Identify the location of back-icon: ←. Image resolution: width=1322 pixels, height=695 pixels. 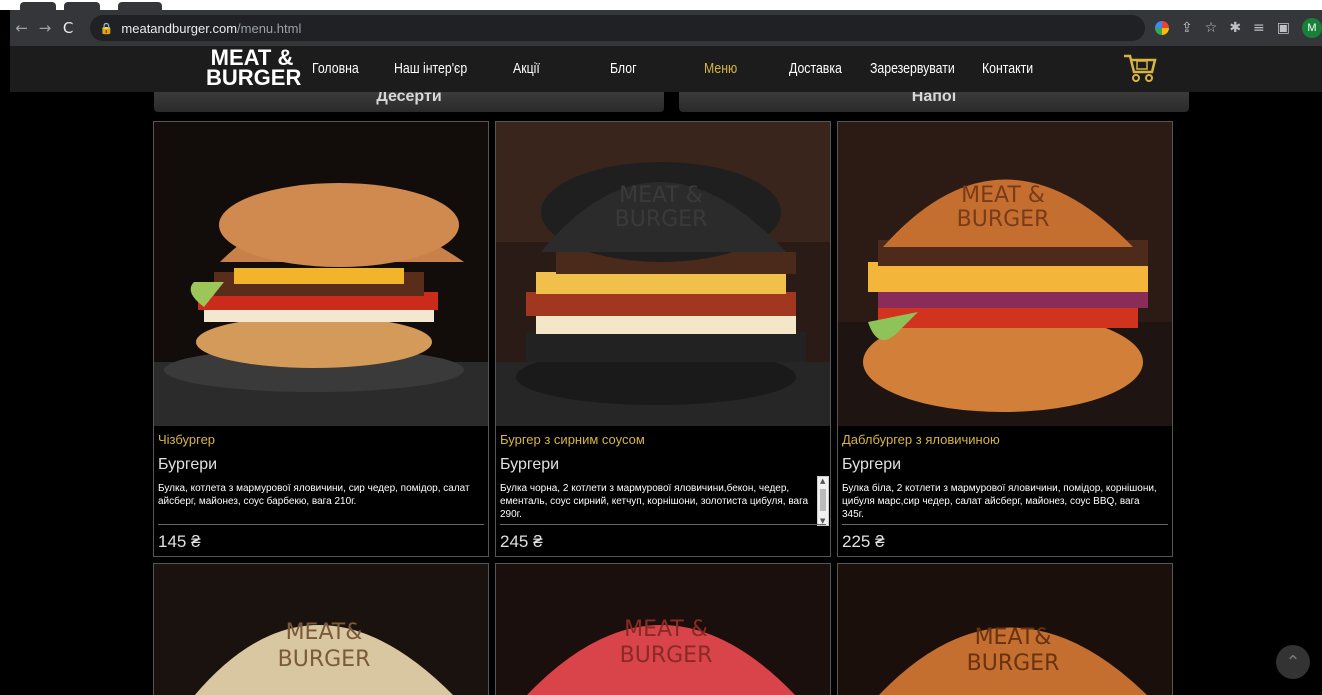
(21, 28).